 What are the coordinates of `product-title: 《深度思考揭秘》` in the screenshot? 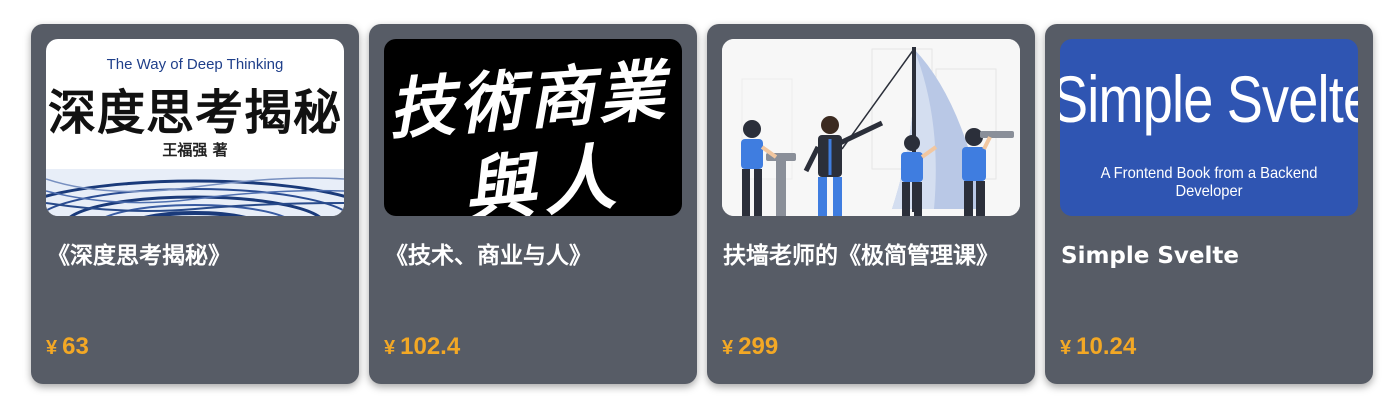 It's located at (192, 256).